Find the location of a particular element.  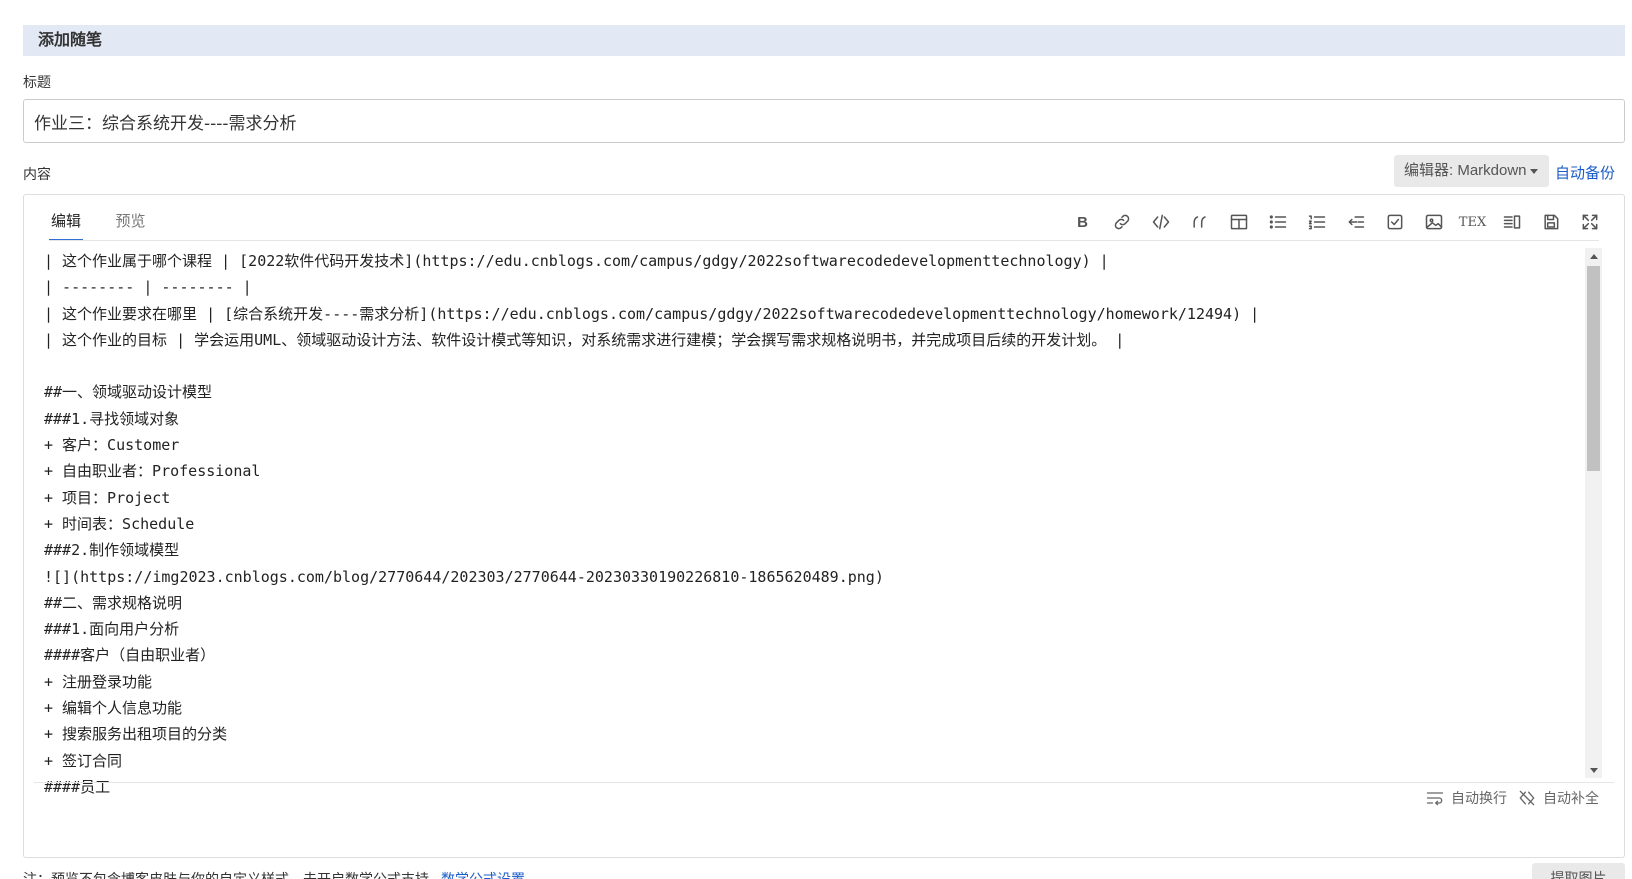

content-line: + 注册登录功能 is located at coordinates (98, 681).